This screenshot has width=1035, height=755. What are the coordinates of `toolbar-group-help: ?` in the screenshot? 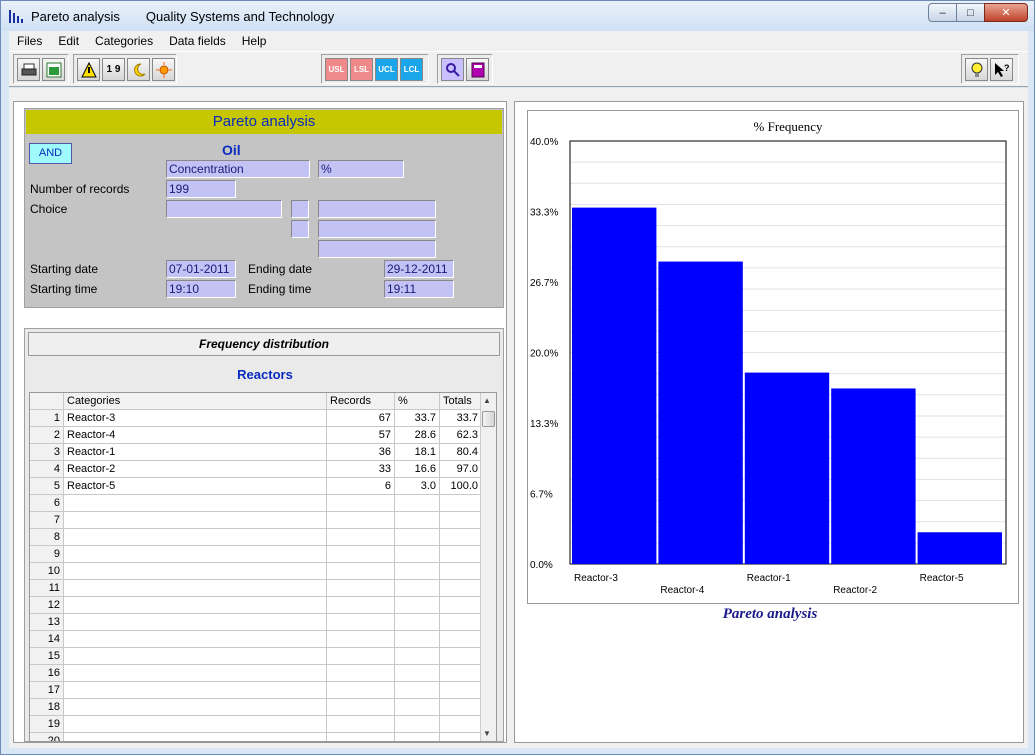 It's located at (990, 69).